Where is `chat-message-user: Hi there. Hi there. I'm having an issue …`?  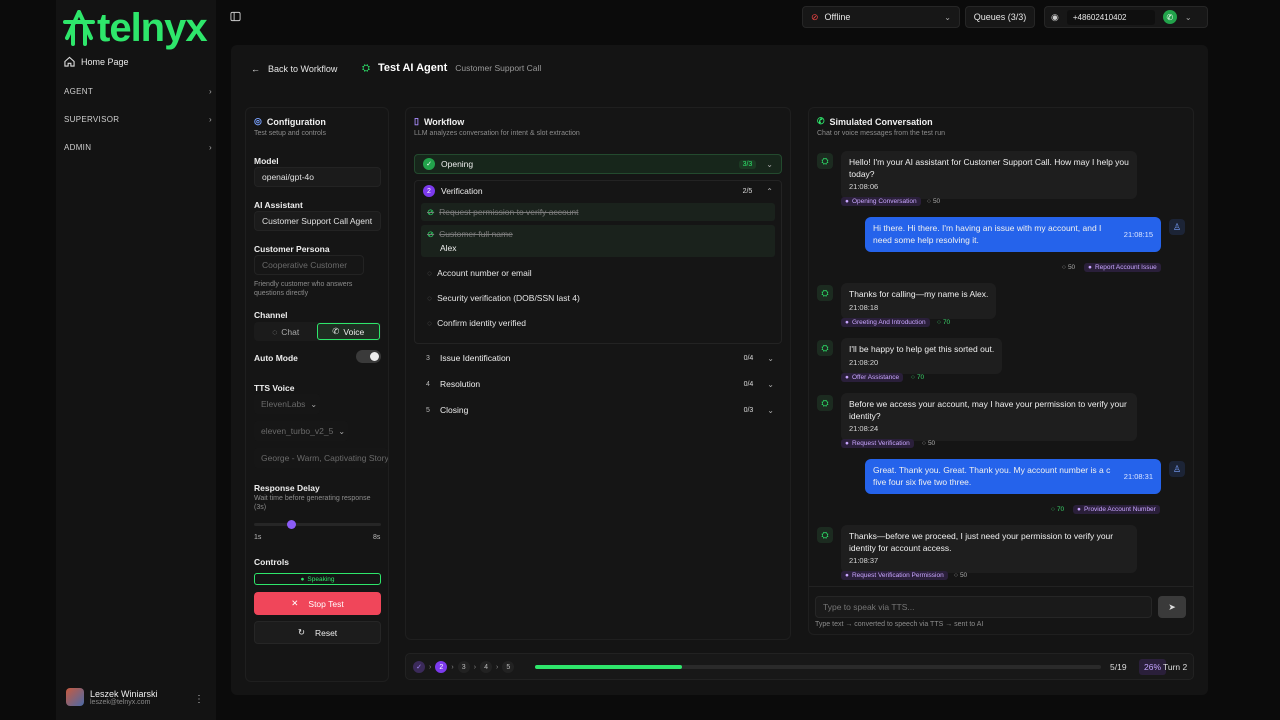
chat-message-user: Hi there. Hi there. I'm having an issue … is located at coordinates (1013, 234).